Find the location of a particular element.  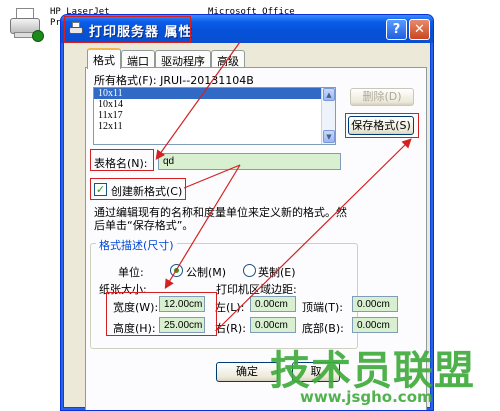

imperial-radio is located at coordinates (249, 270).